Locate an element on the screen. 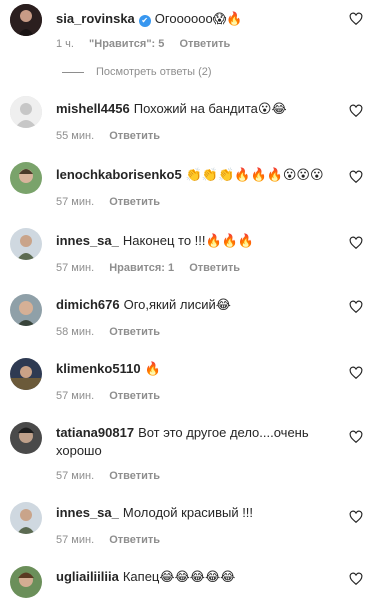 This screenshot has width=375, height=600. comment-emoji: 👏👏👏🔥🔥🔥😮😮😮 is located at coordinates (254, 175).